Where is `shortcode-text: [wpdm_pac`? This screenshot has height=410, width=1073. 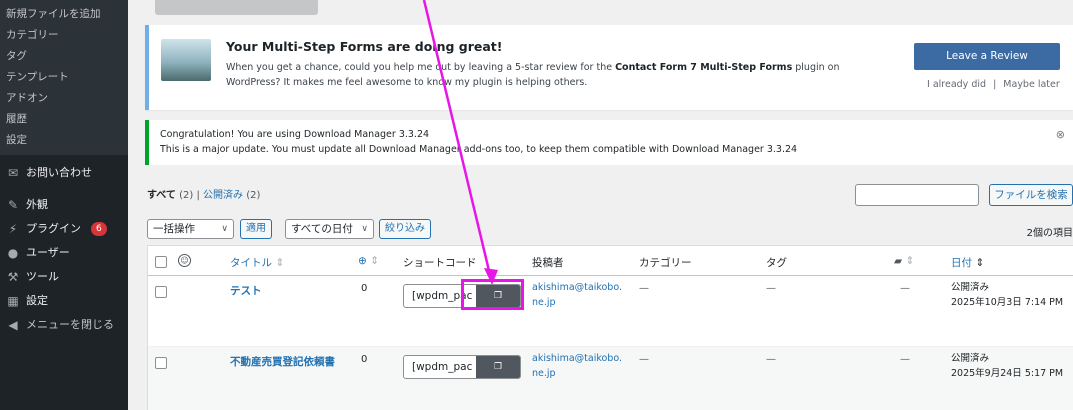
shortcode-text: [wpdm_pac is located at coordinates (442, 367).